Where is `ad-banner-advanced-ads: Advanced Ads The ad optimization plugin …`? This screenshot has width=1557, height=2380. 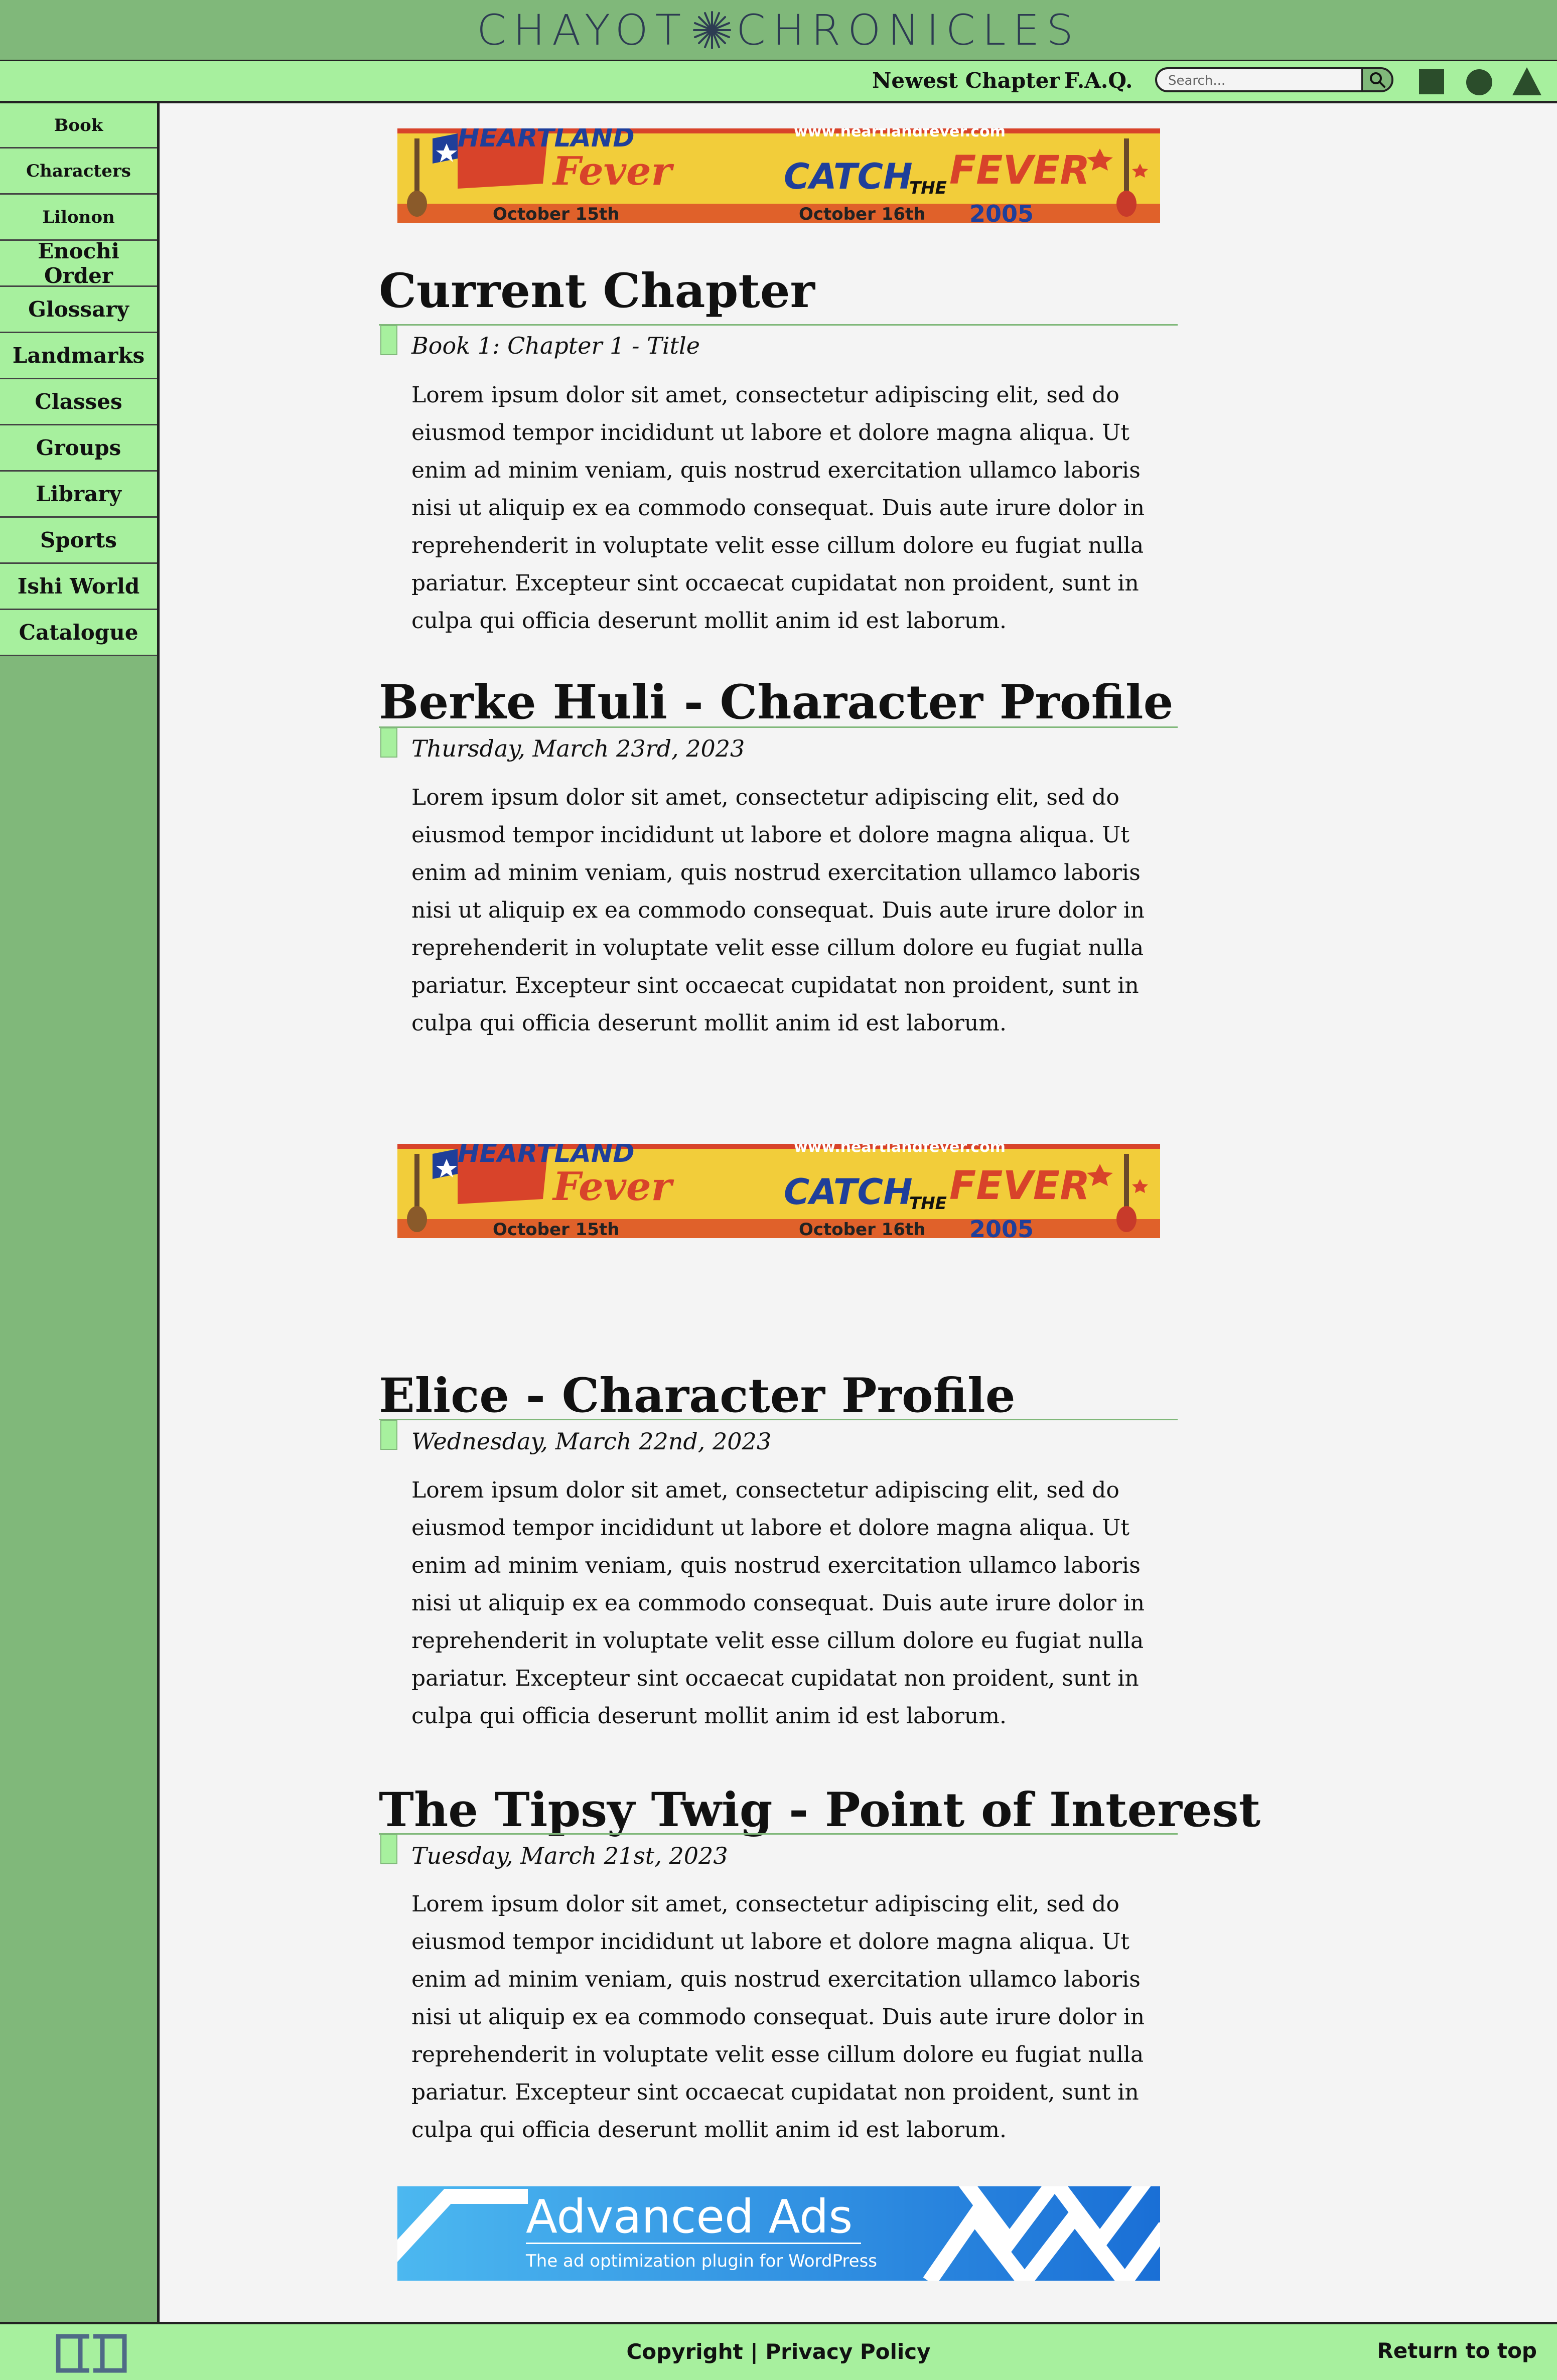 ad-banner-advanced-ads: Advanced Ads The ad optimization plugin … is located at coordinates (778, 2233).